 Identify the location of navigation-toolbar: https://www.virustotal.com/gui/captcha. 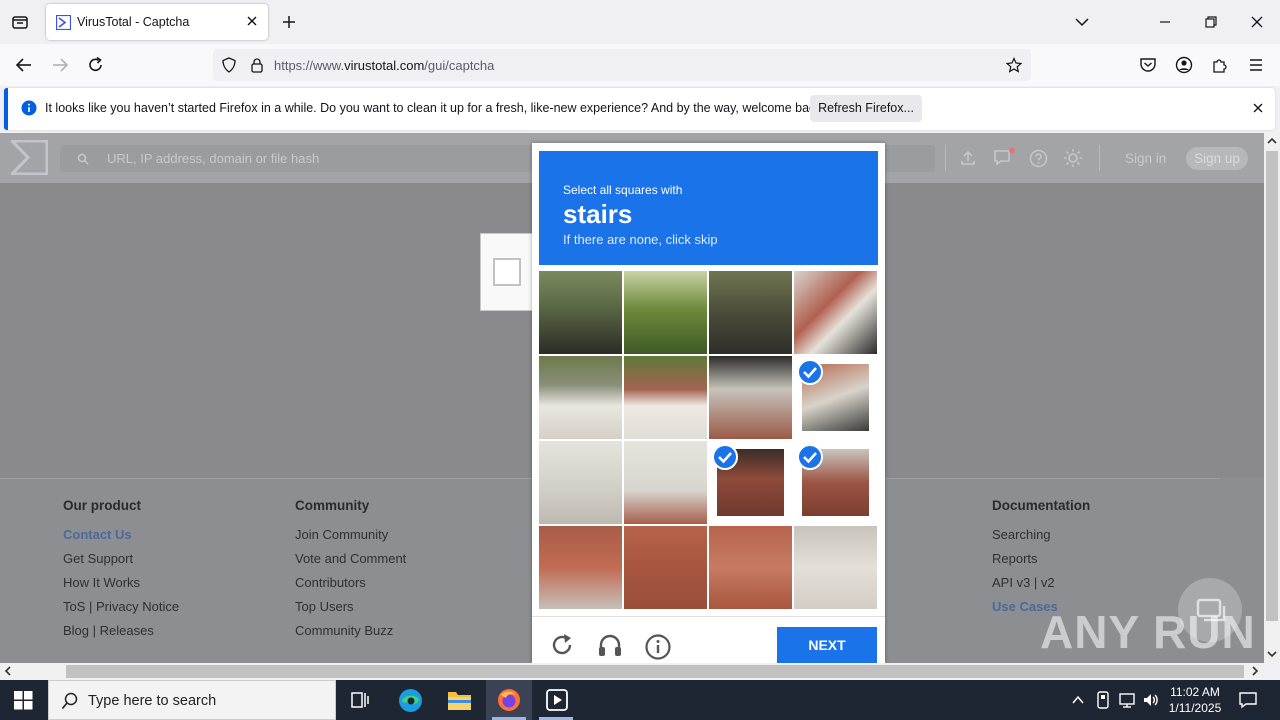
(640, 65).